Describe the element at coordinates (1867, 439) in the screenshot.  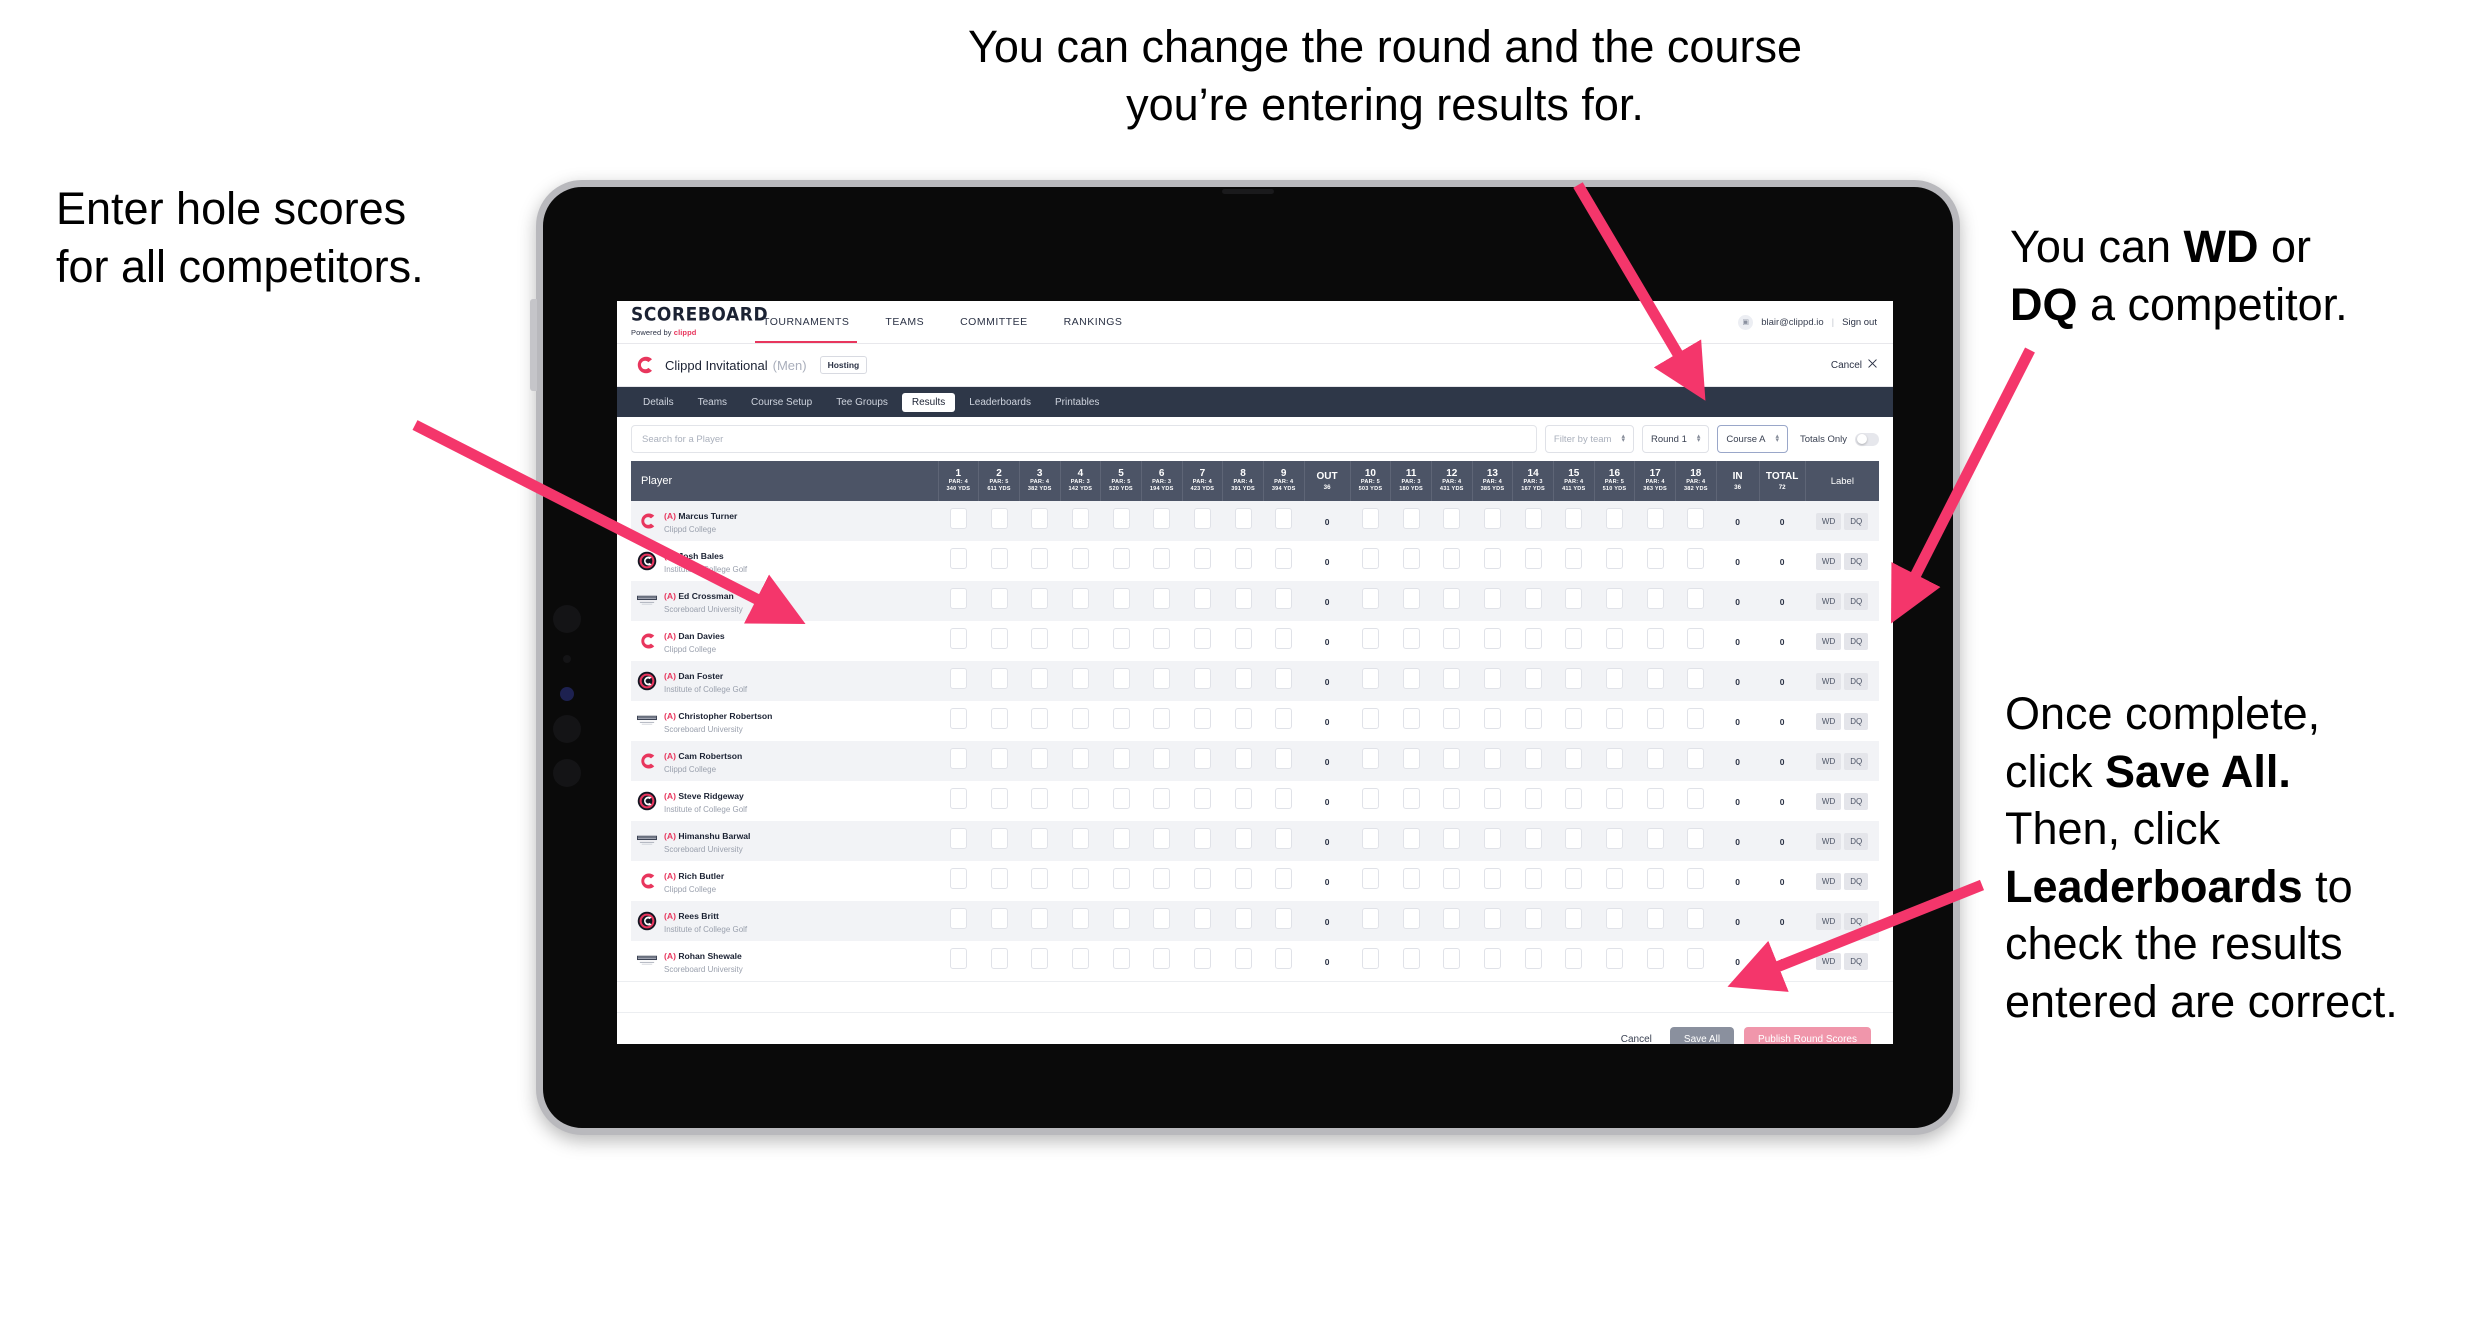
I see `totals-only-toggle` at that location.